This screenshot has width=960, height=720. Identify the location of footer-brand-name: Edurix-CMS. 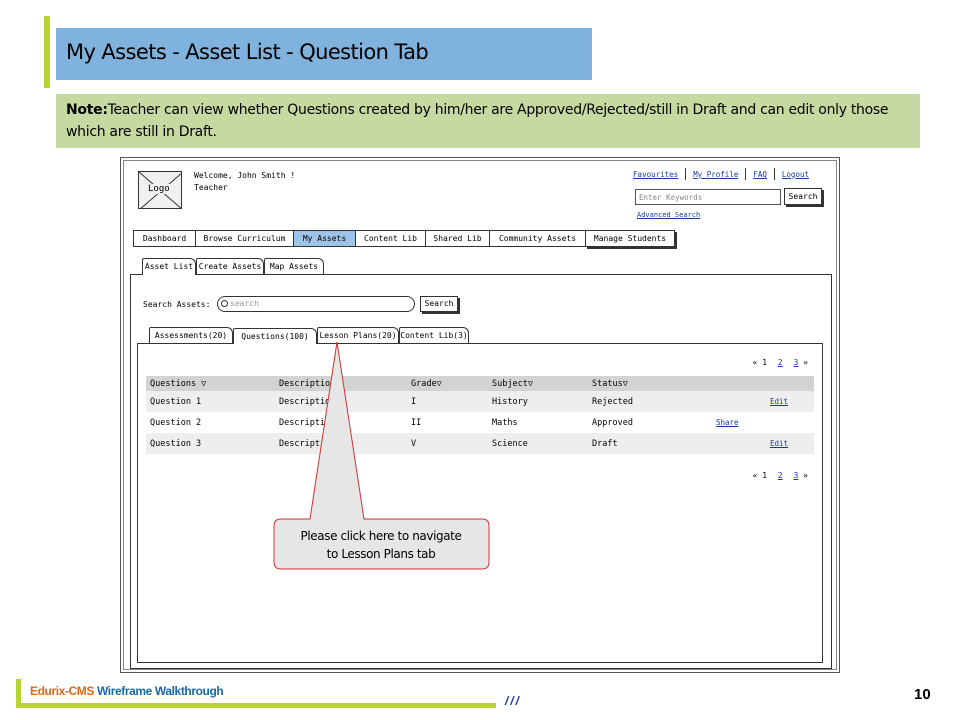
(62, 691).